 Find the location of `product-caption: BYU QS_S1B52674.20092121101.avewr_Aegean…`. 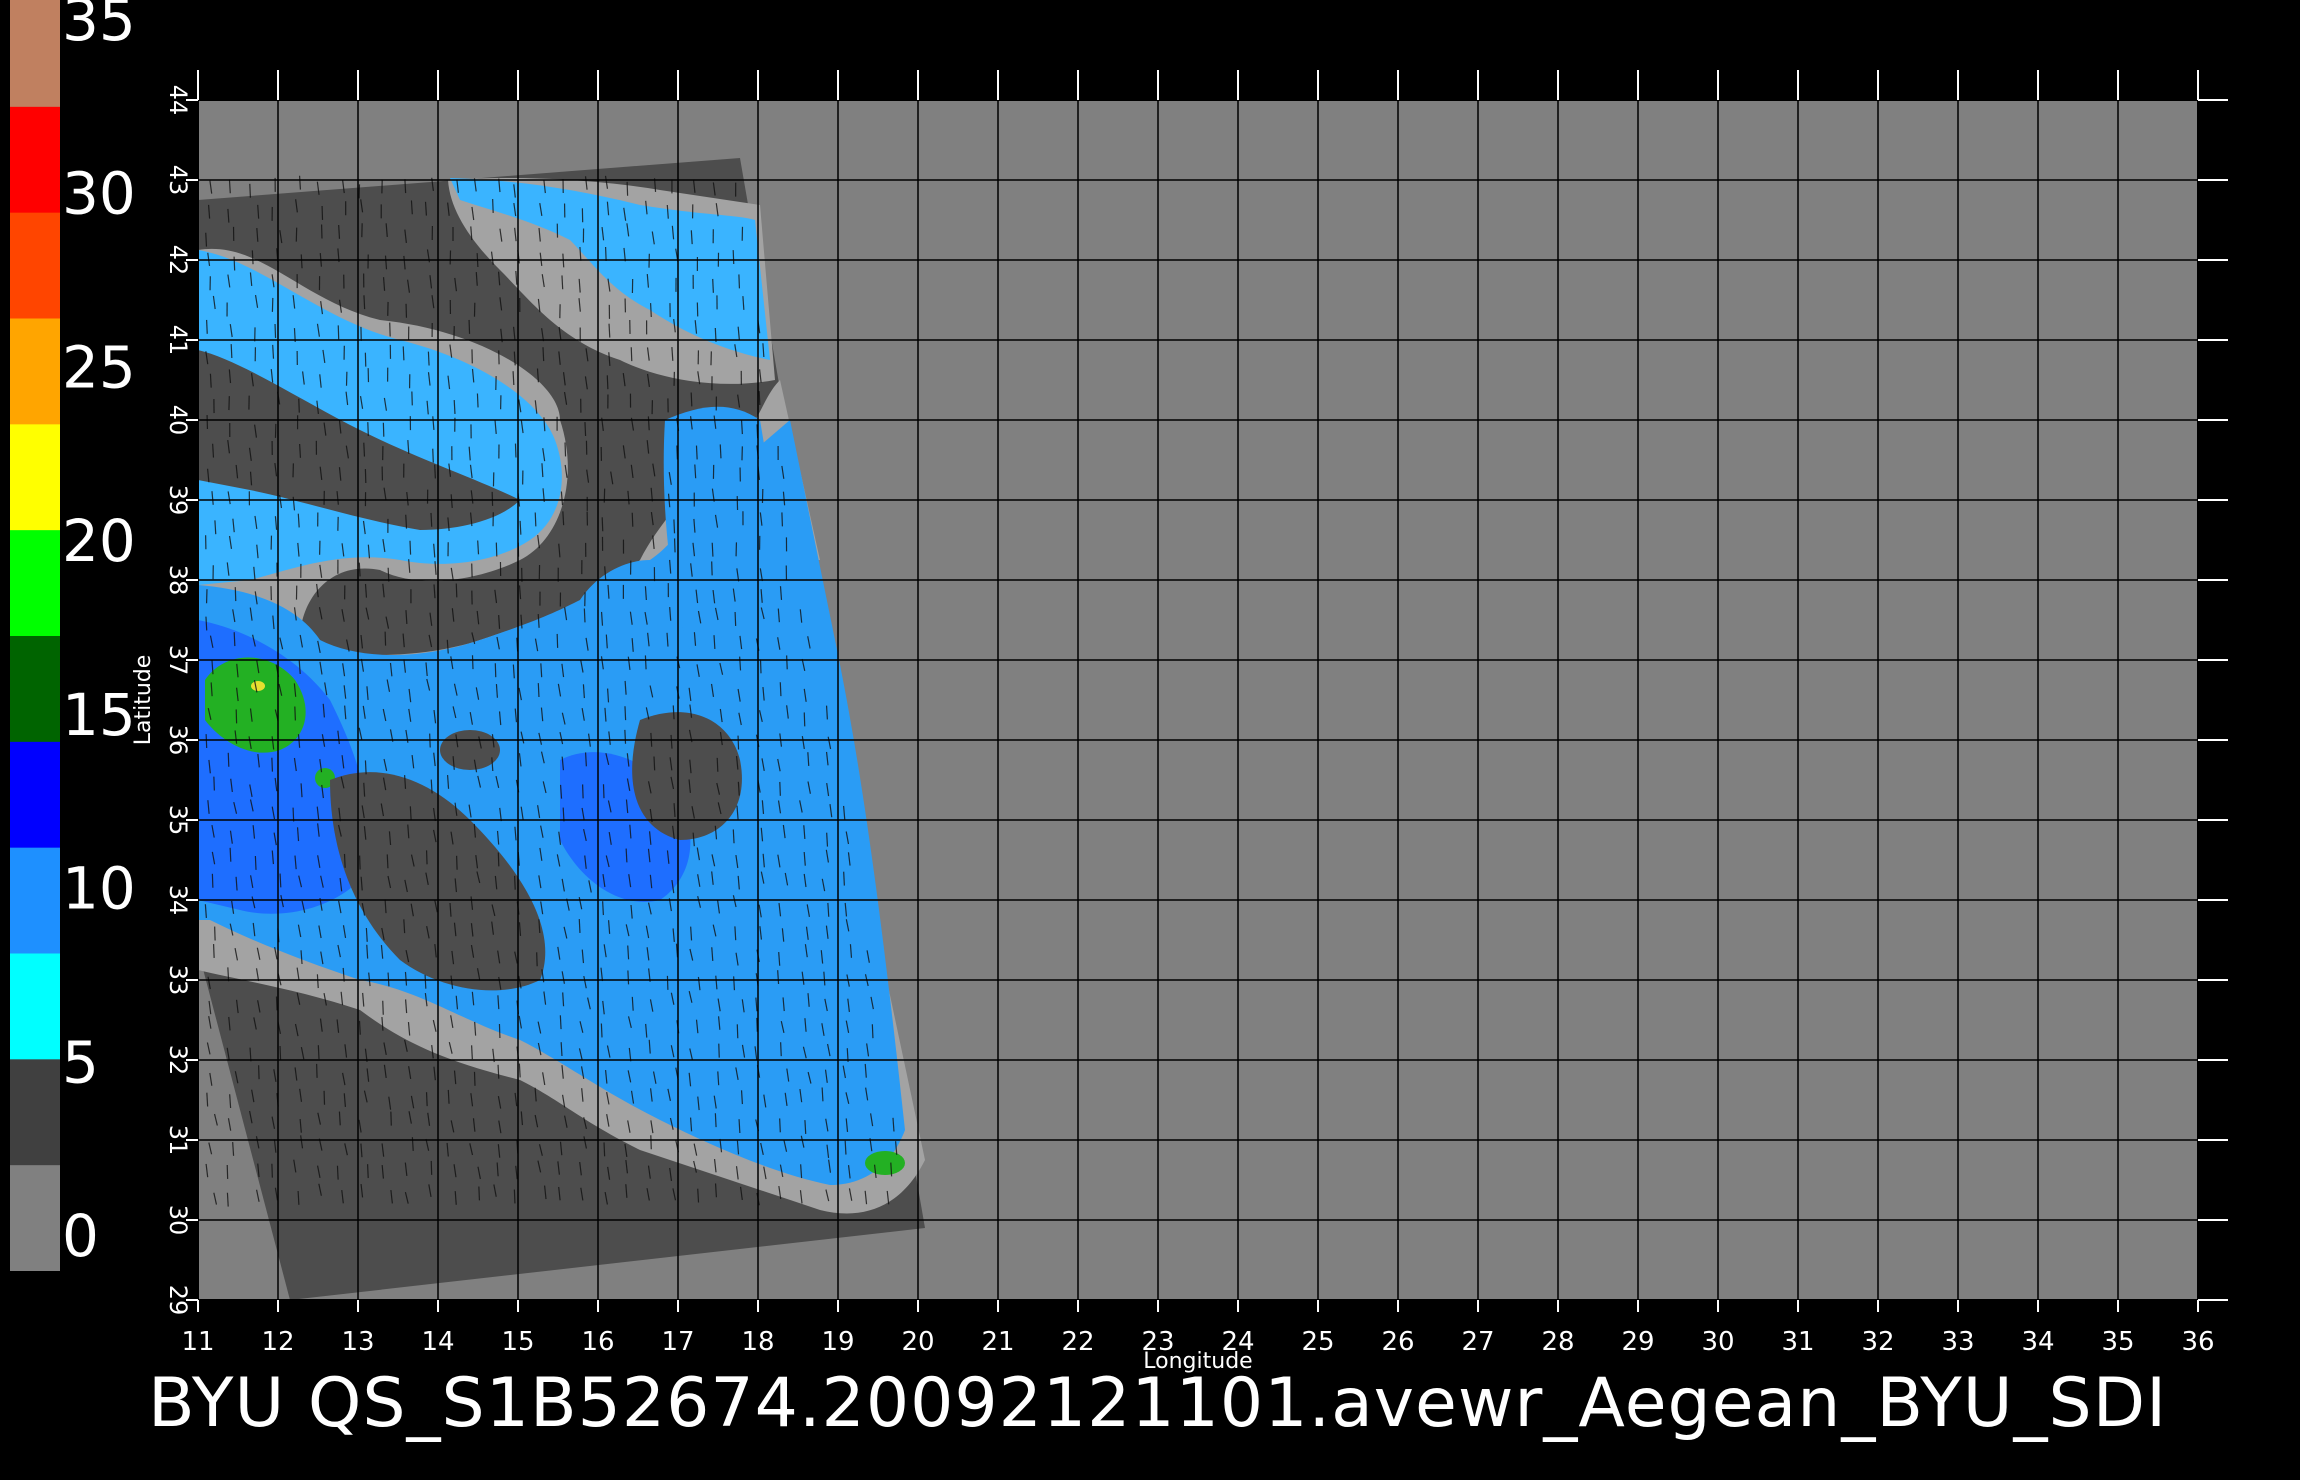

product-caption: BYU QS_S1B52674.20092121101.avewr_Aegean… is located at coordinates (1158, 1403).